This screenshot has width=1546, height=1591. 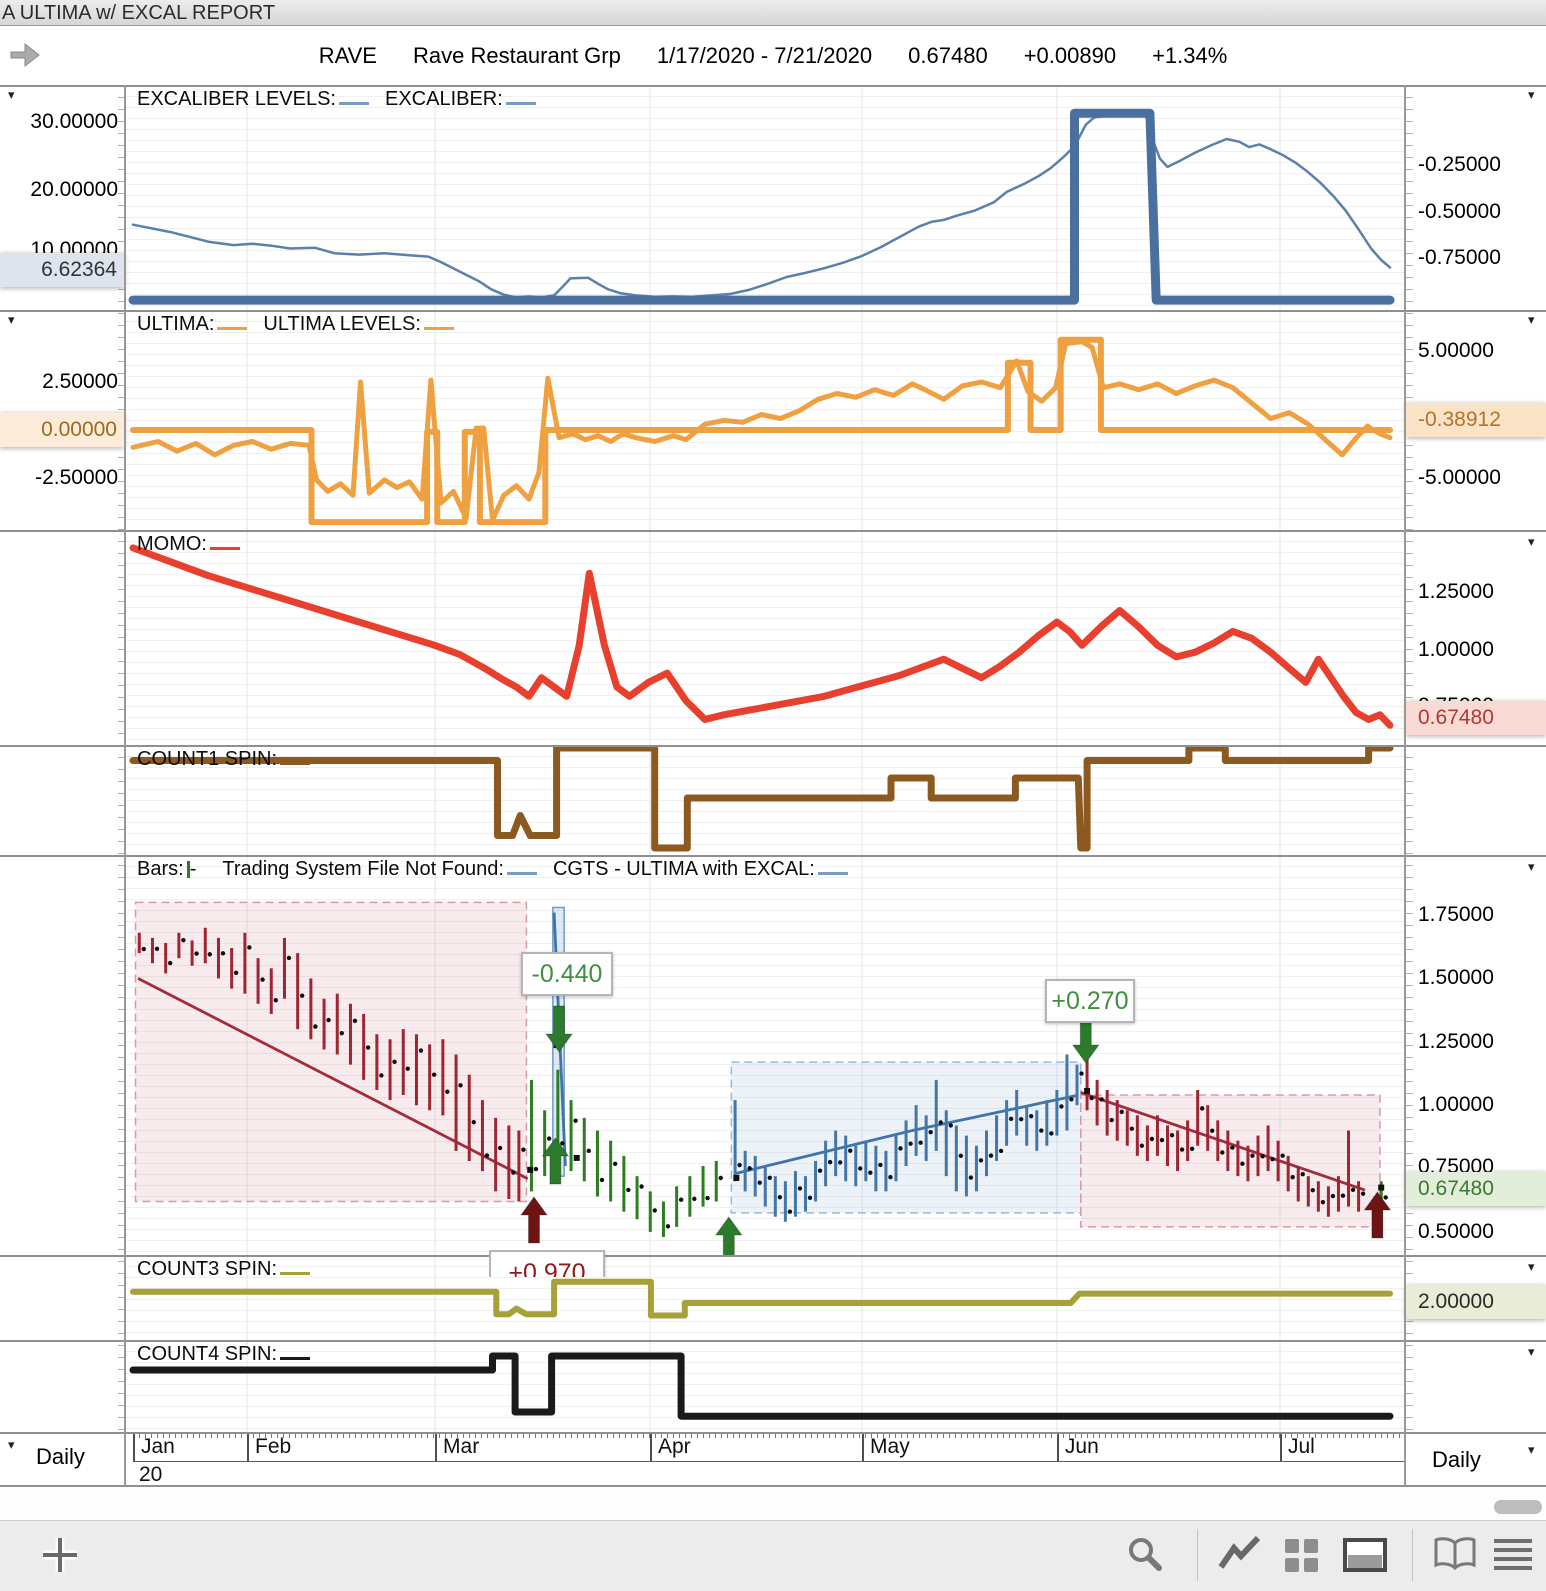 What do you see at coordinates (231, 1269) in the screenshot?
I see `panel-label-count3: COUNT3 SPIN:` at bounding box center [231, 1269].